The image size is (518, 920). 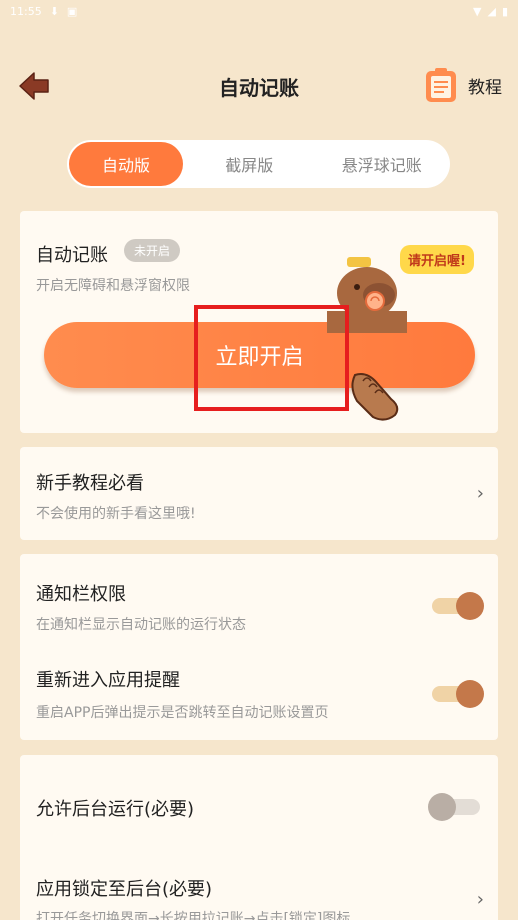 I want to click on battery-icon: ▮, so click(x=504, y=11).